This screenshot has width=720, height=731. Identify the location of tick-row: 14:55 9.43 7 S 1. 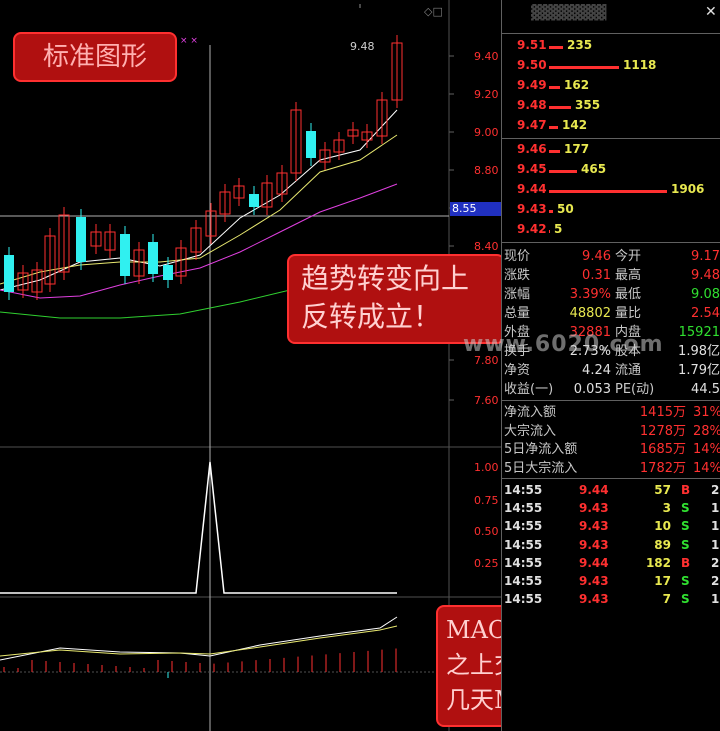
(610, 599).